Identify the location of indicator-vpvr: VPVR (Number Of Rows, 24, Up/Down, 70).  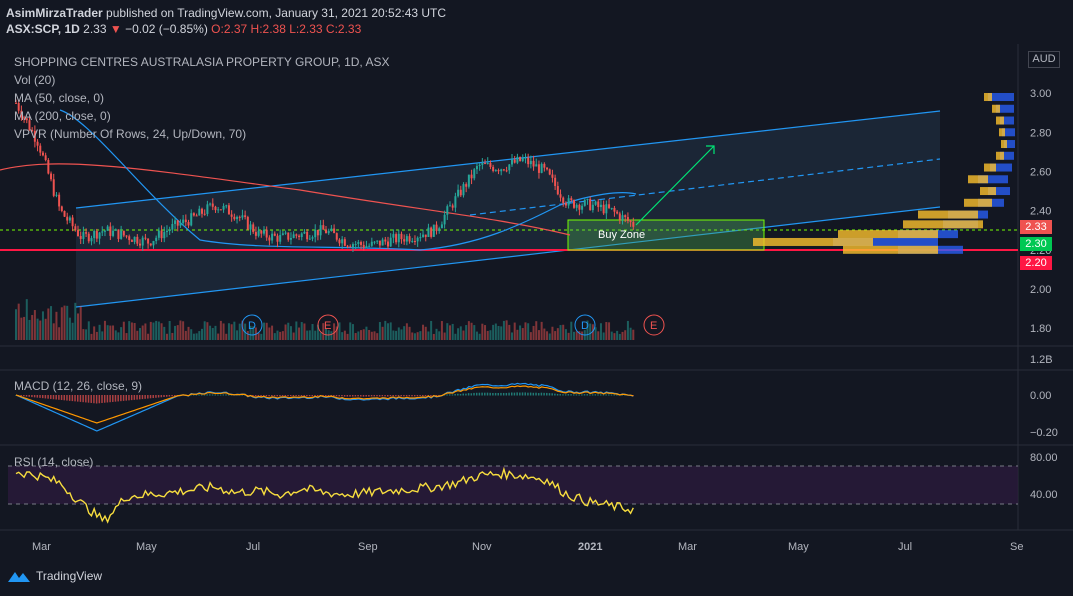
(130, 134).